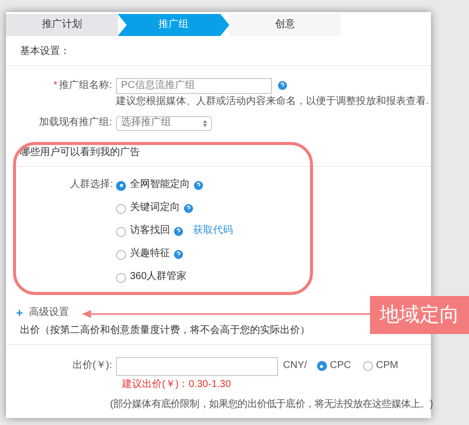  Describe the element at coordinates (150, 231) in the screenshot. I see `option-label: 访客找回` at that location.